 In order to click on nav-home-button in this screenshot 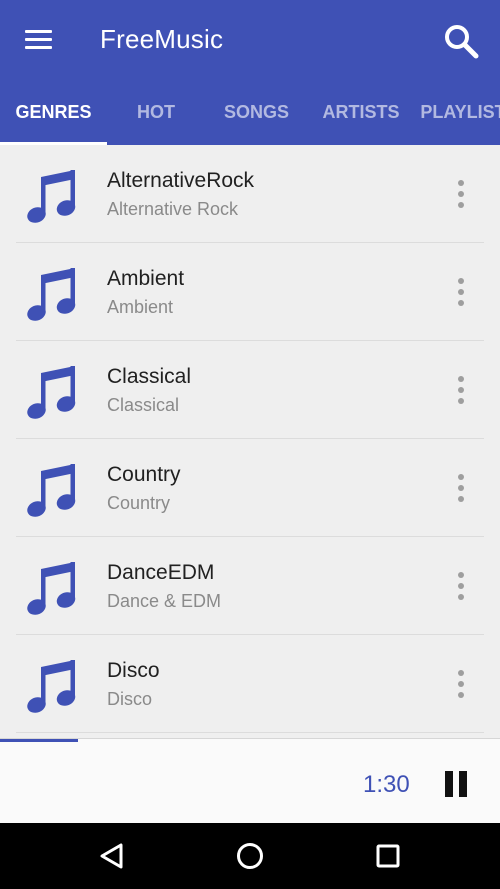, I will do `click(250, 856)`.